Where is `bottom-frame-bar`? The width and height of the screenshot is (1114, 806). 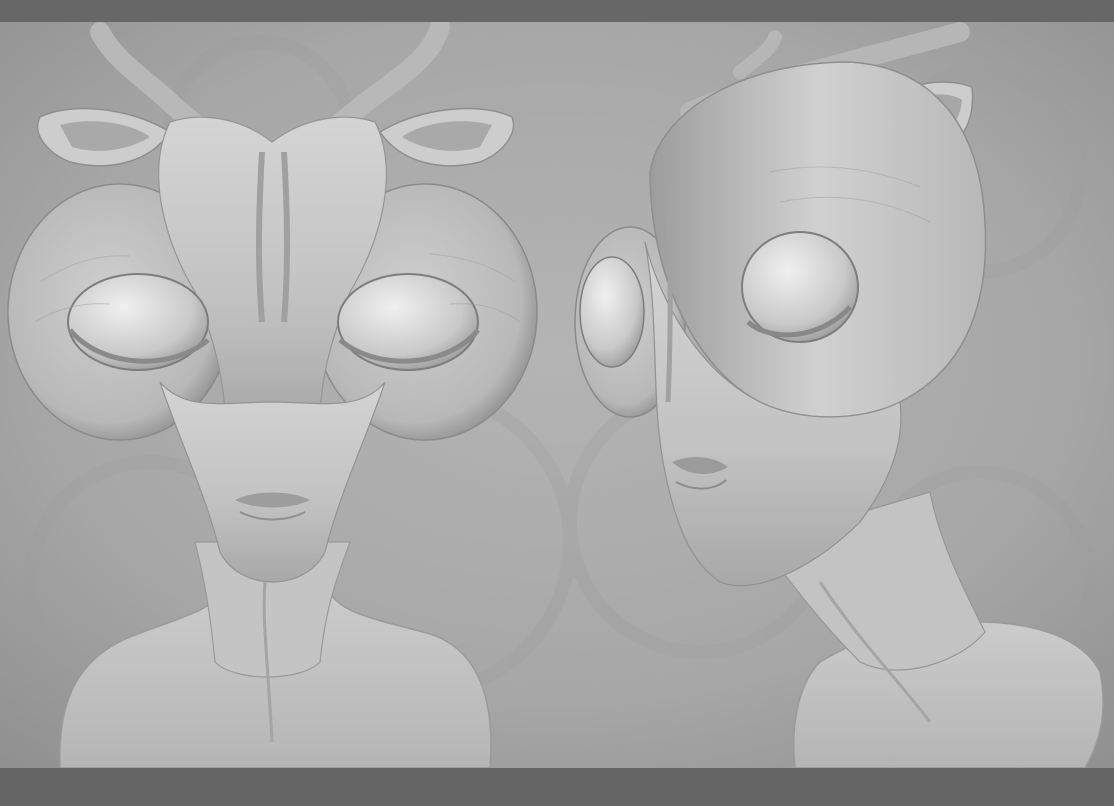
bottom-frame-bar is located at coordinates (557, 787).